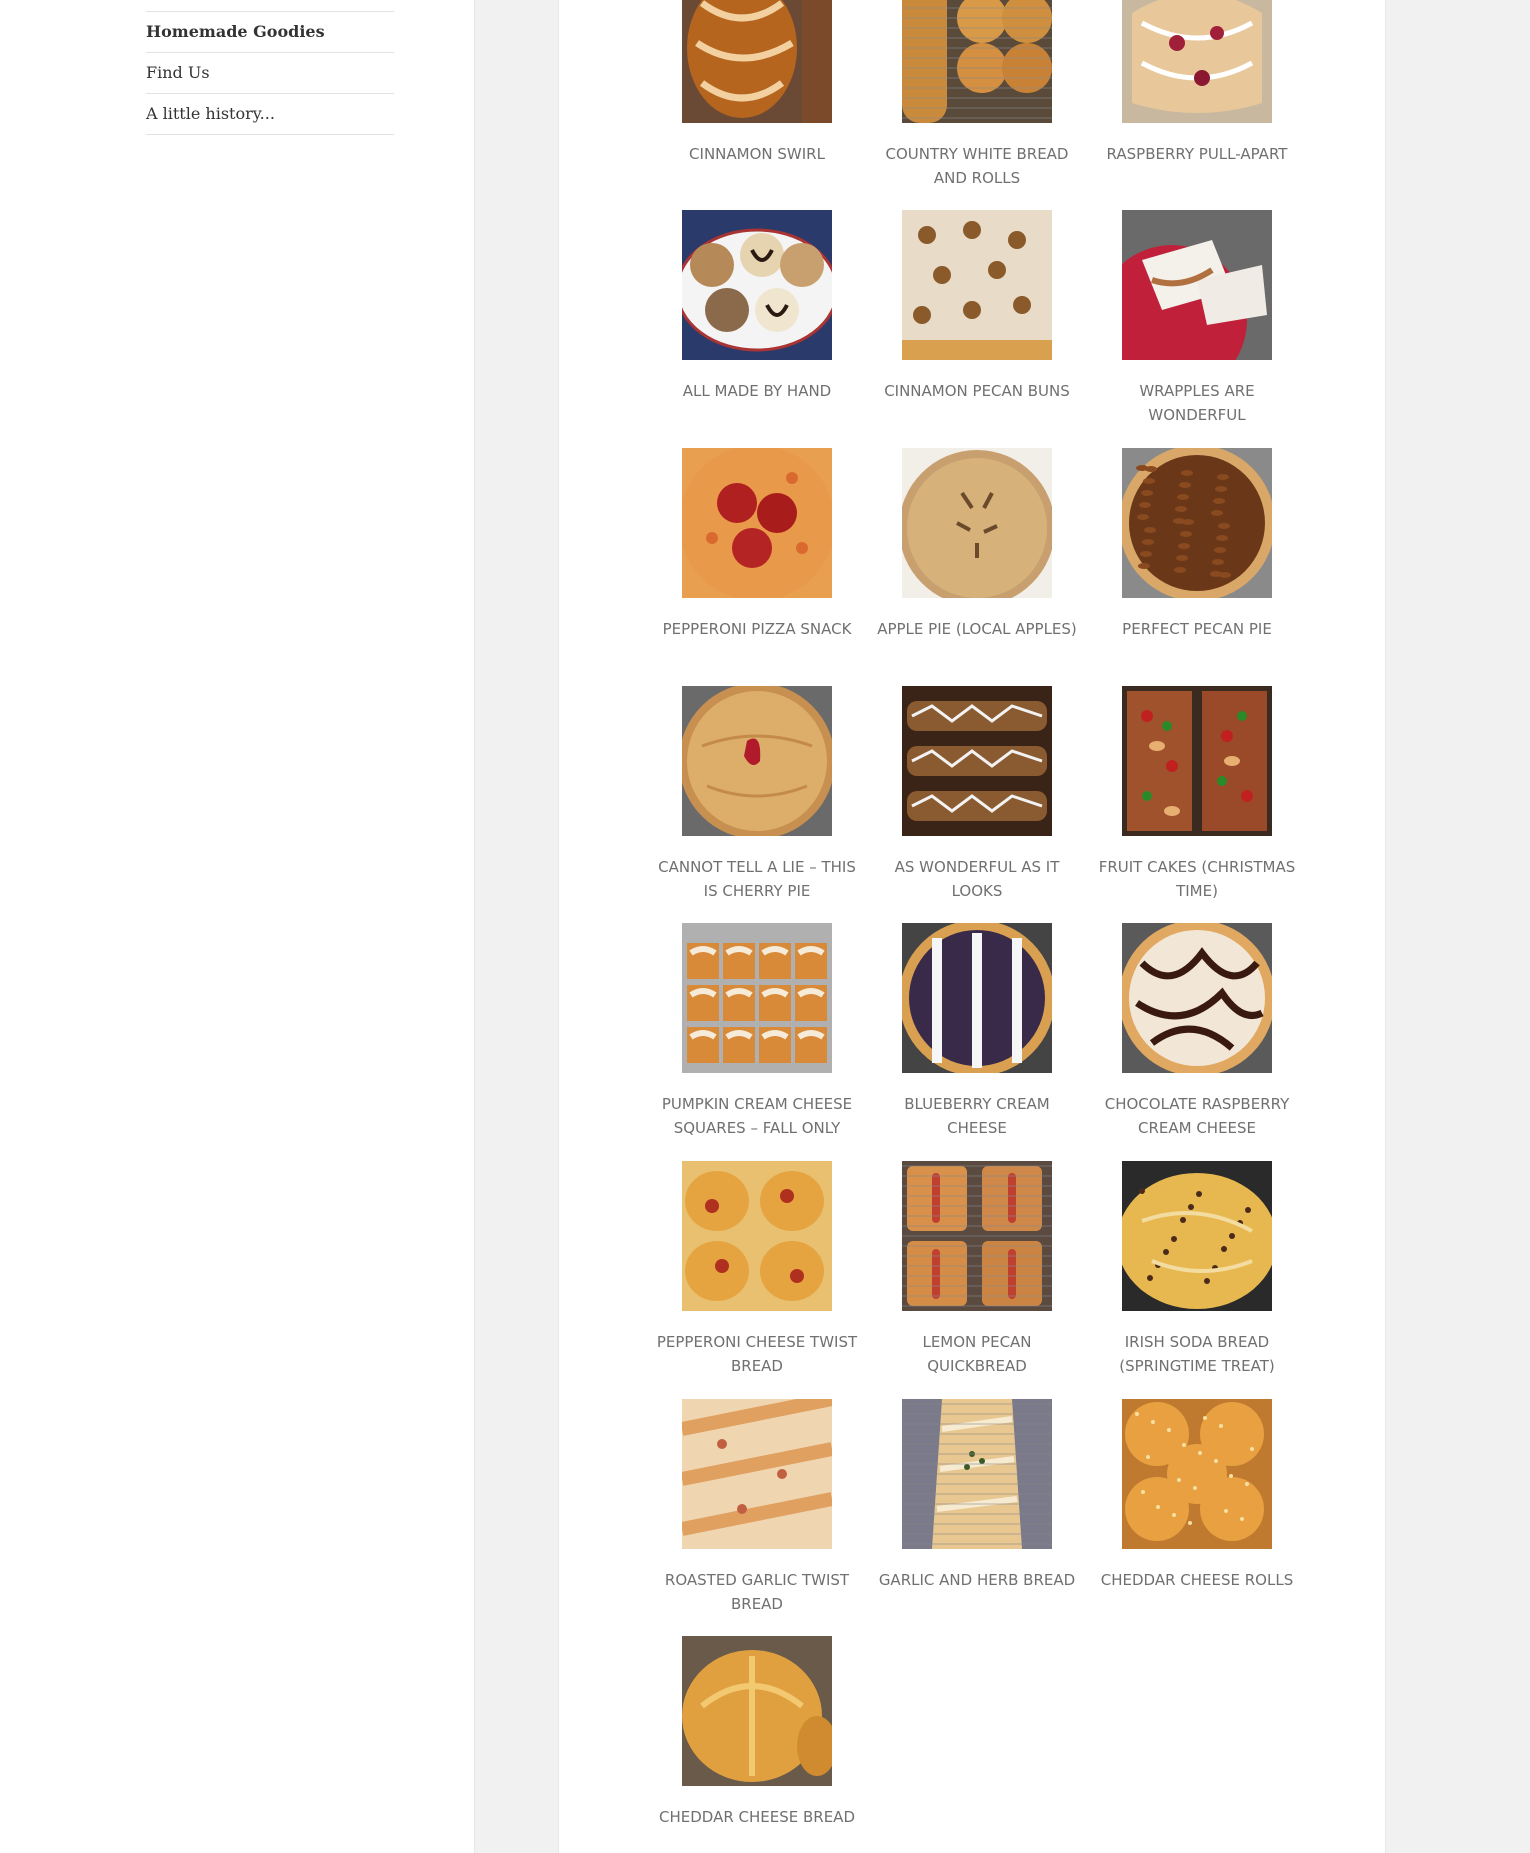 Image resolution: width=1530 pixels, height=1853 pixels. What do you see at coordinates (1197, 154) in the screenshot?
I see `gallery-caption: Raspberry pull-apart` at bounding box center [1197, 154].